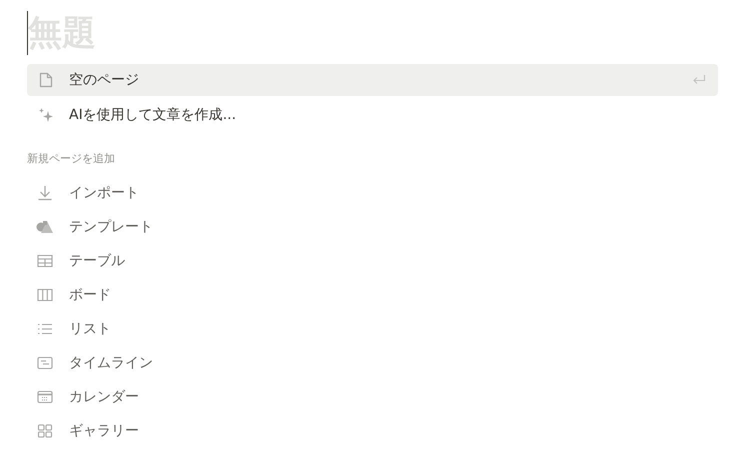 This screenshot has height=459, width=745. What do you see at coordinates (45, 295) in the screenshot?
I see `board-icon` at bounding box center [45, 295].